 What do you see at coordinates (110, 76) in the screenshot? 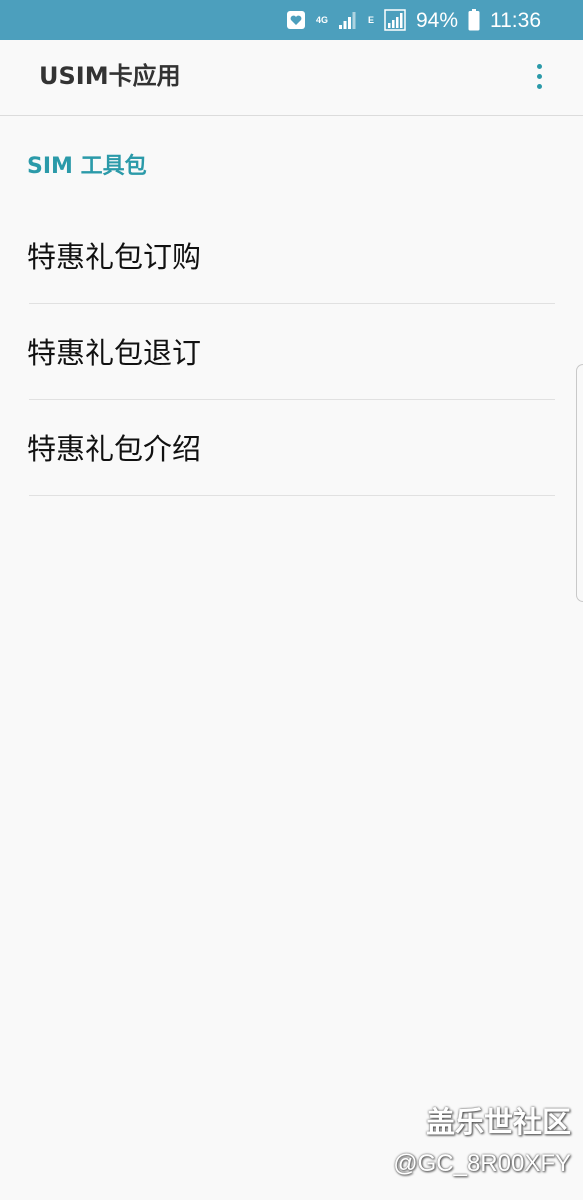
I see `page-title: USIM卡应用` at bounding box center [110, 76].